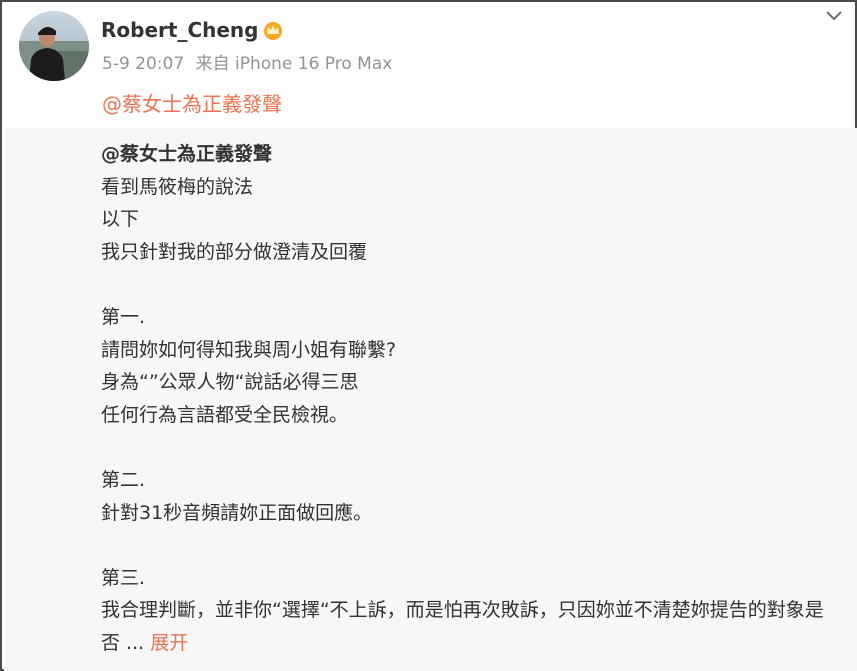 The height and width of the screenshot is (671, 857). I want to click on repost-line: 我合理判斷，並非你“選擇“不上訴，而是怕再次敗訴，只因妳並不清楚妳提告的對象是, so click(462, 610).